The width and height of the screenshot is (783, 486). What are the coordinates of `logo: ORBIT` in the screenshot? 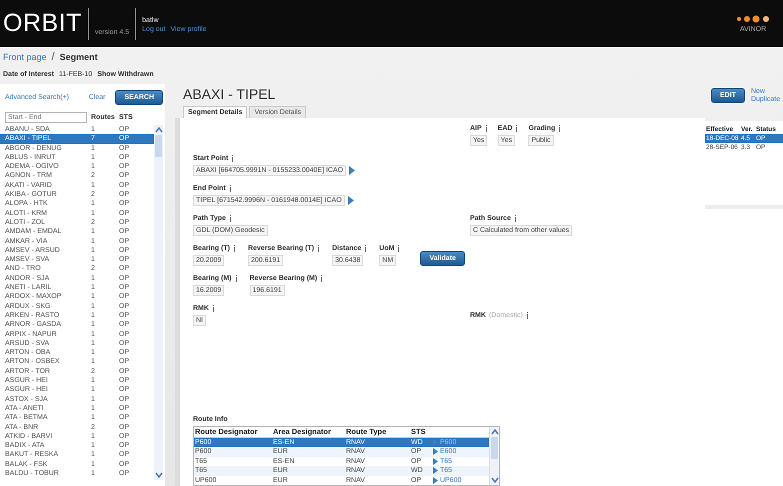 It's located at (42, 23).